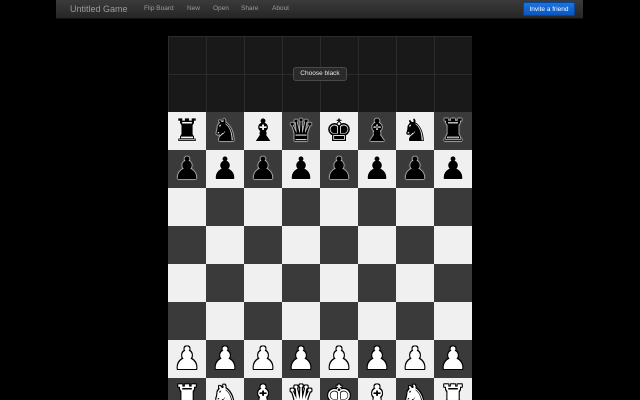 The height and width of the screenshot is (400, 640). Describe the element at coordinates (301, 283) in the screenshot. I see `square-d4` at that location.